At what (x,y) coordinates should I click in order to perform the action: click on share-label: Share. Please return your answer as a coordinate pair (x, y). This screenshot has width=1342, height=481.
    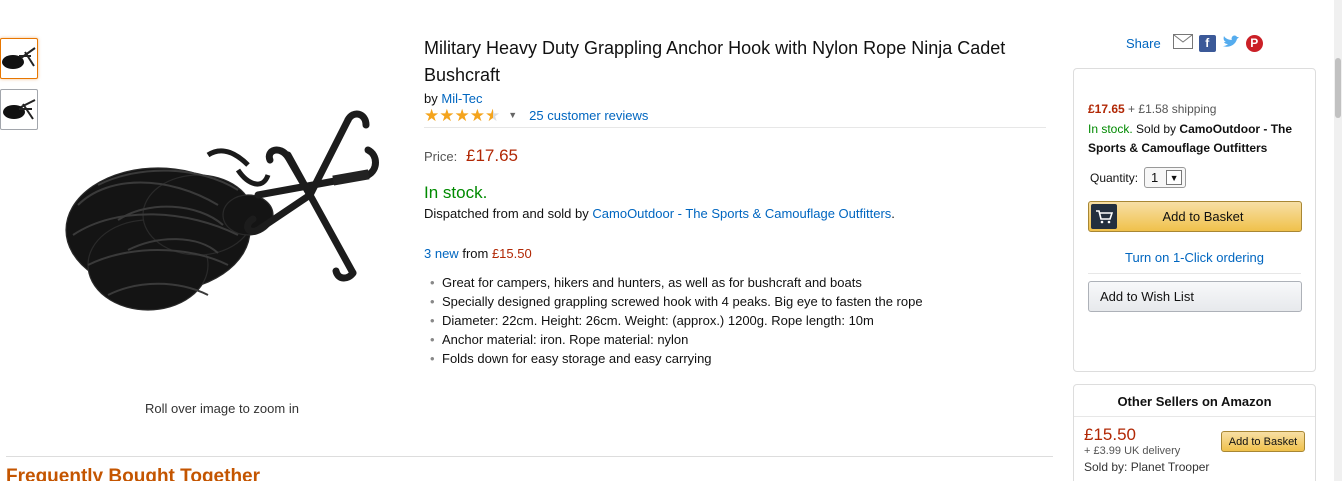
    Looking at the image, I should click on (1143, 43).